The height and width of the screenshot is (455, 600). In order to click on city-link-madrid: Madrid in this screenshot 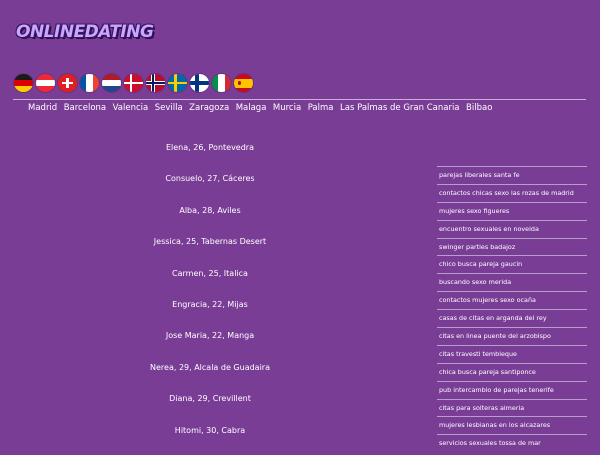, I will do `click(42, 108)`.